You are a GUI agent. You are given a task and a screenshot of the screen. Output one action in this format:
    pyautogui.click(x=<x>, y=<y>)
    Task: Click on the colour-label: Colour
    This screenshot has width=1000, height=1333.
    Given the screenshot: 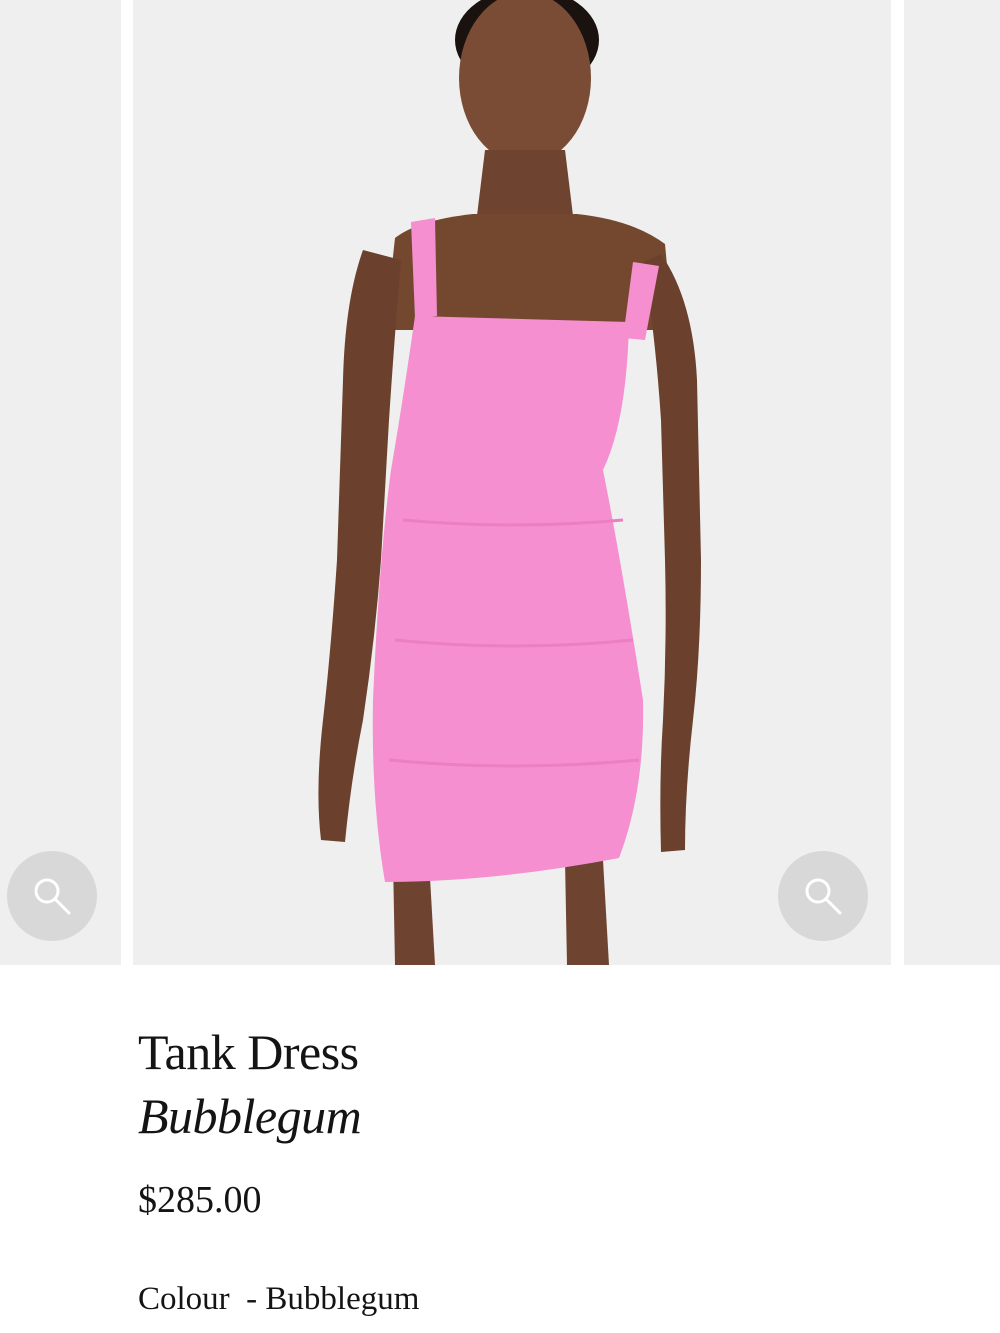 What is the action you would take?
    pyautogui.click(x=184, y=1299)
    